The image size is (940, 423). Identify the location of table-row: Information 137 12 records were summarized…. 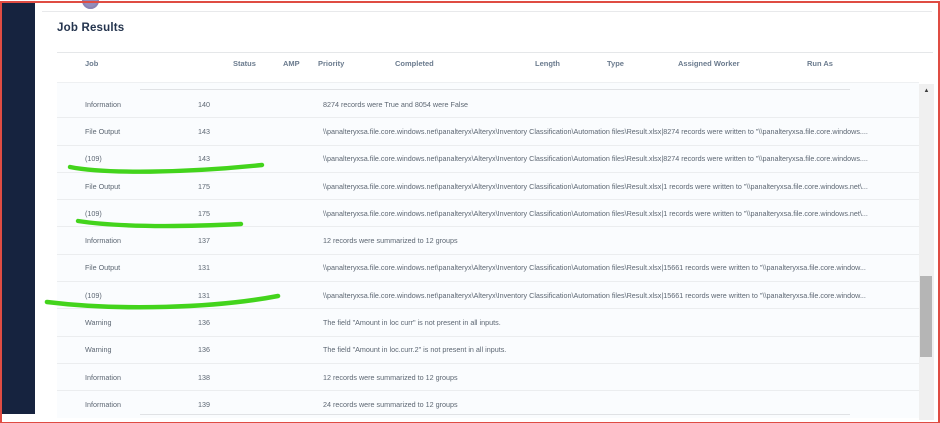
(488, 241).